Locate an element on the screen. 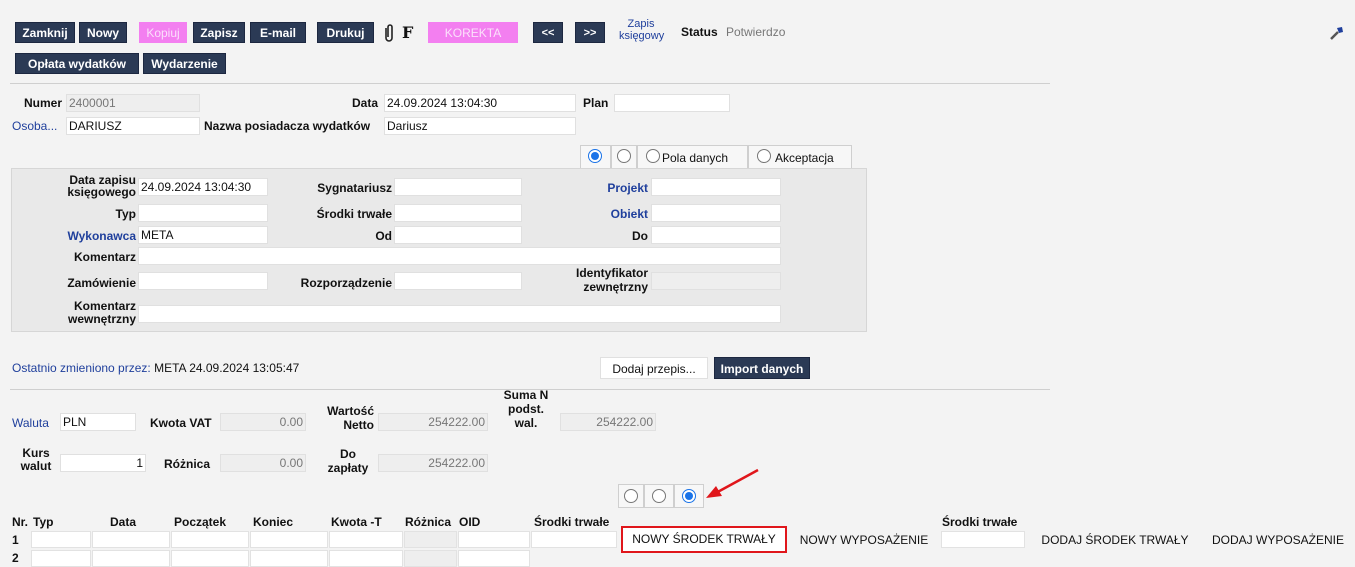 The height and width of the screenshot is (567, 1355). holder-label: Nazwa posiadacza wydatków is located at coordinates (287, 126).